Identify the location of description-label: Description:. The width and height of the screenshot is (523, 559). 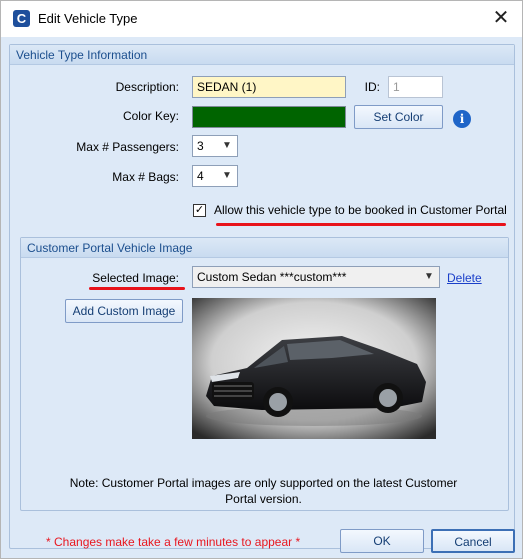
(147, 87).